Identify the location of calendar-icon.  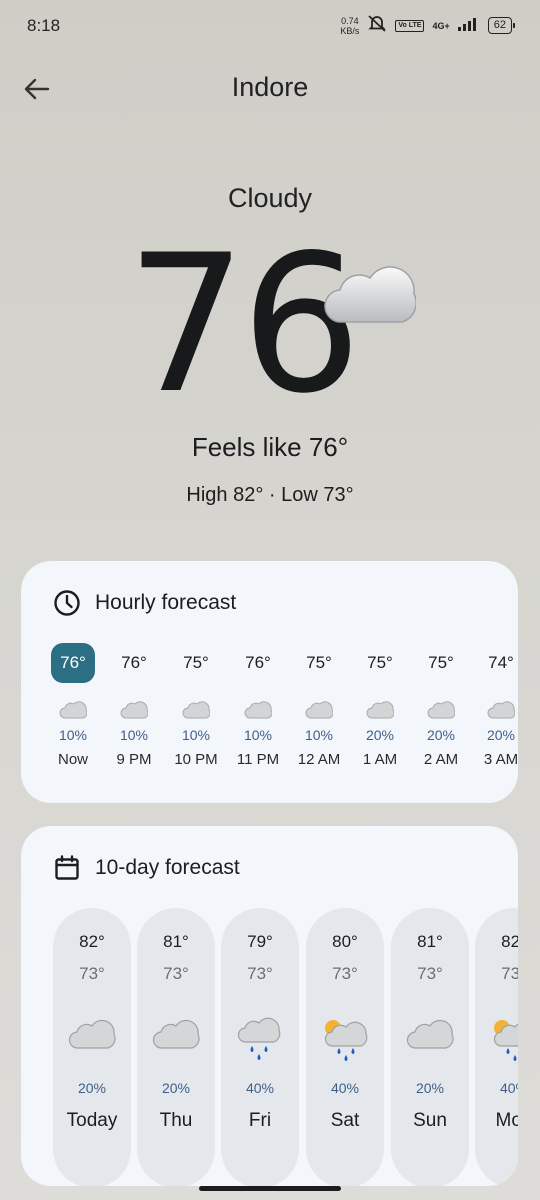
(67, 867).